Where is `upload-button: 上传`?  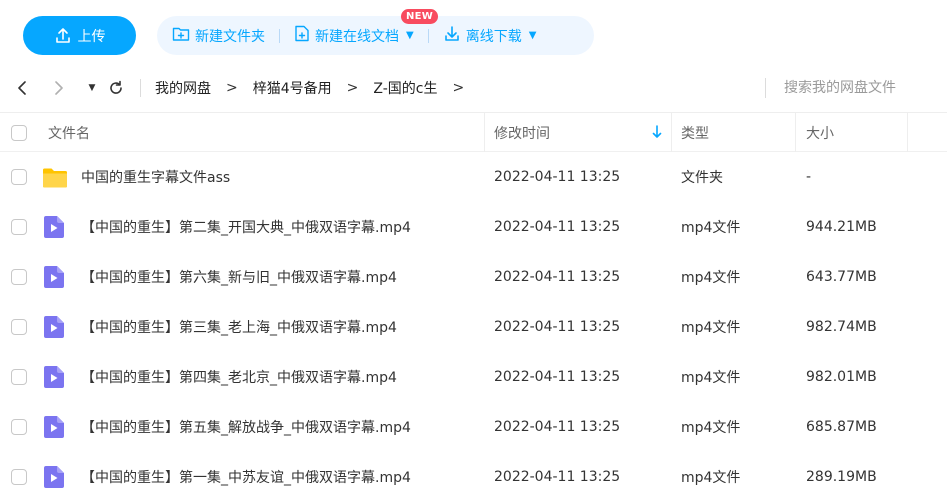
upload-button: 上传 is located at coordinates (79, 35).